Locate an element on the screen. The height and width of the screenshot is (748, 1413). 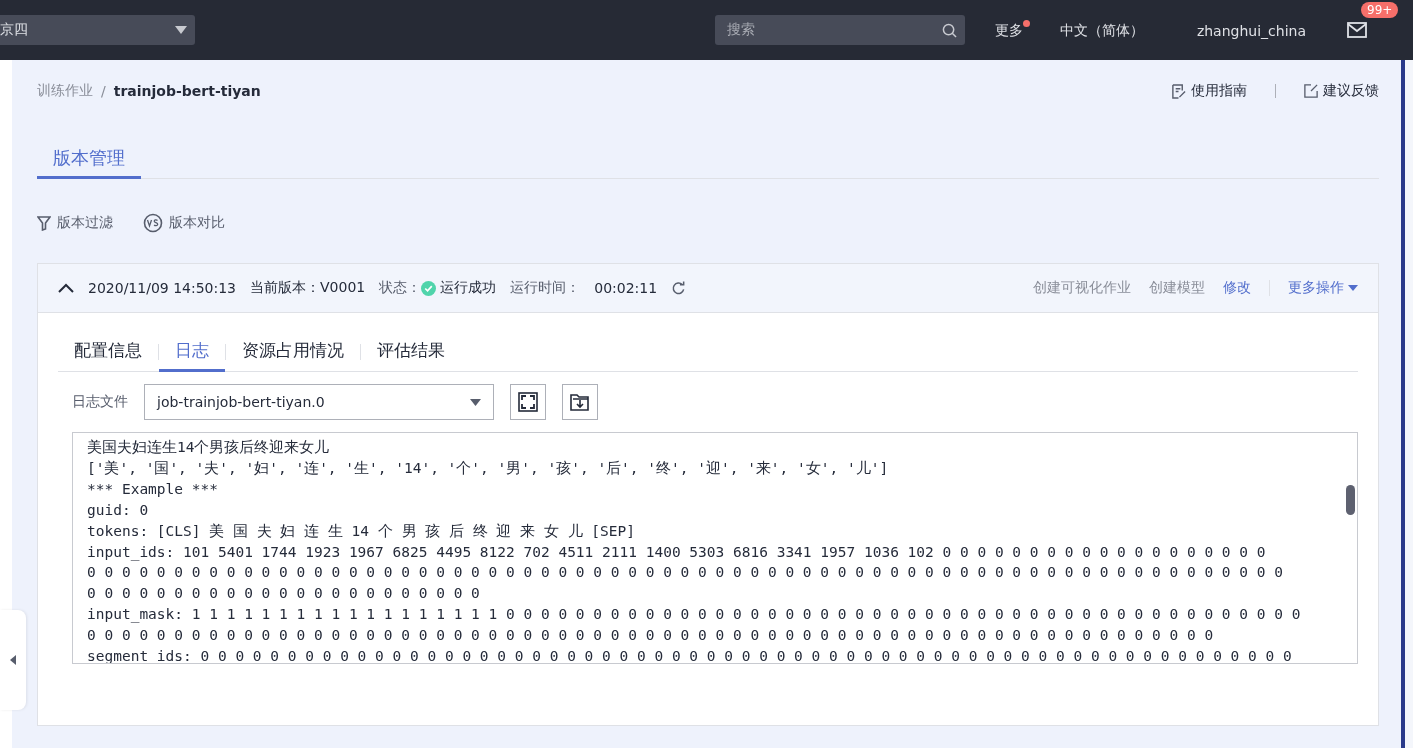
log-line: *** Example *** is located at coordinates (153, 489).